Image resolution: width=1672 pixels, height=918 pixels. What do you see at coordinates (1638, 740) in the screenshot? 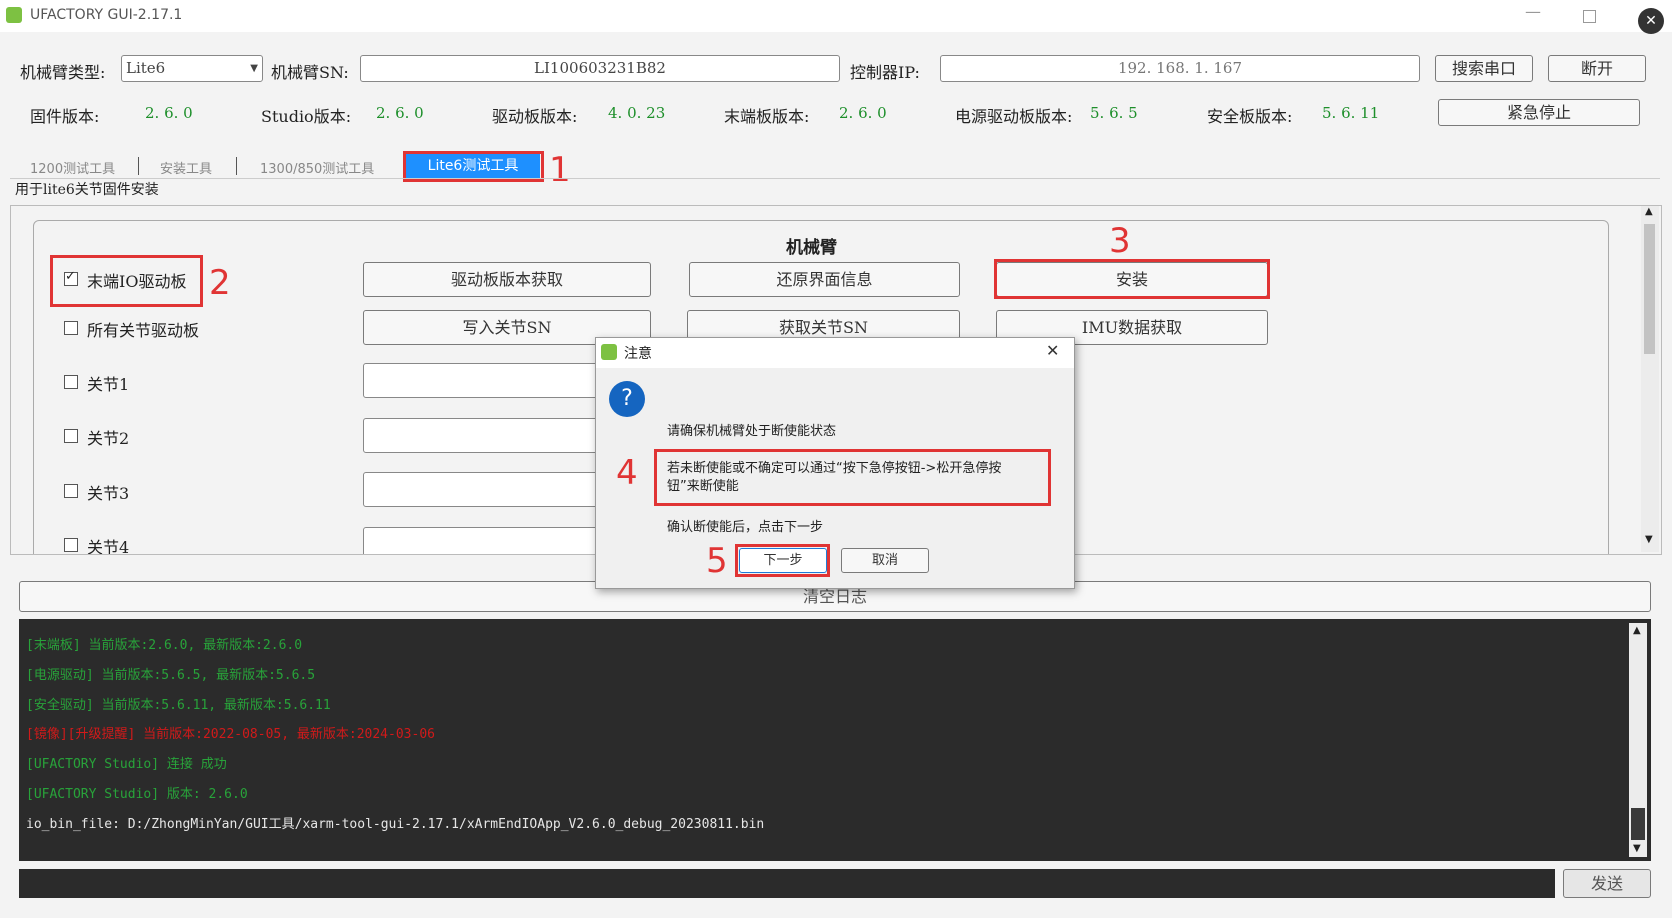
I see `log-scrollbar: ▲ ▼` at bounding box center [1638, 740].